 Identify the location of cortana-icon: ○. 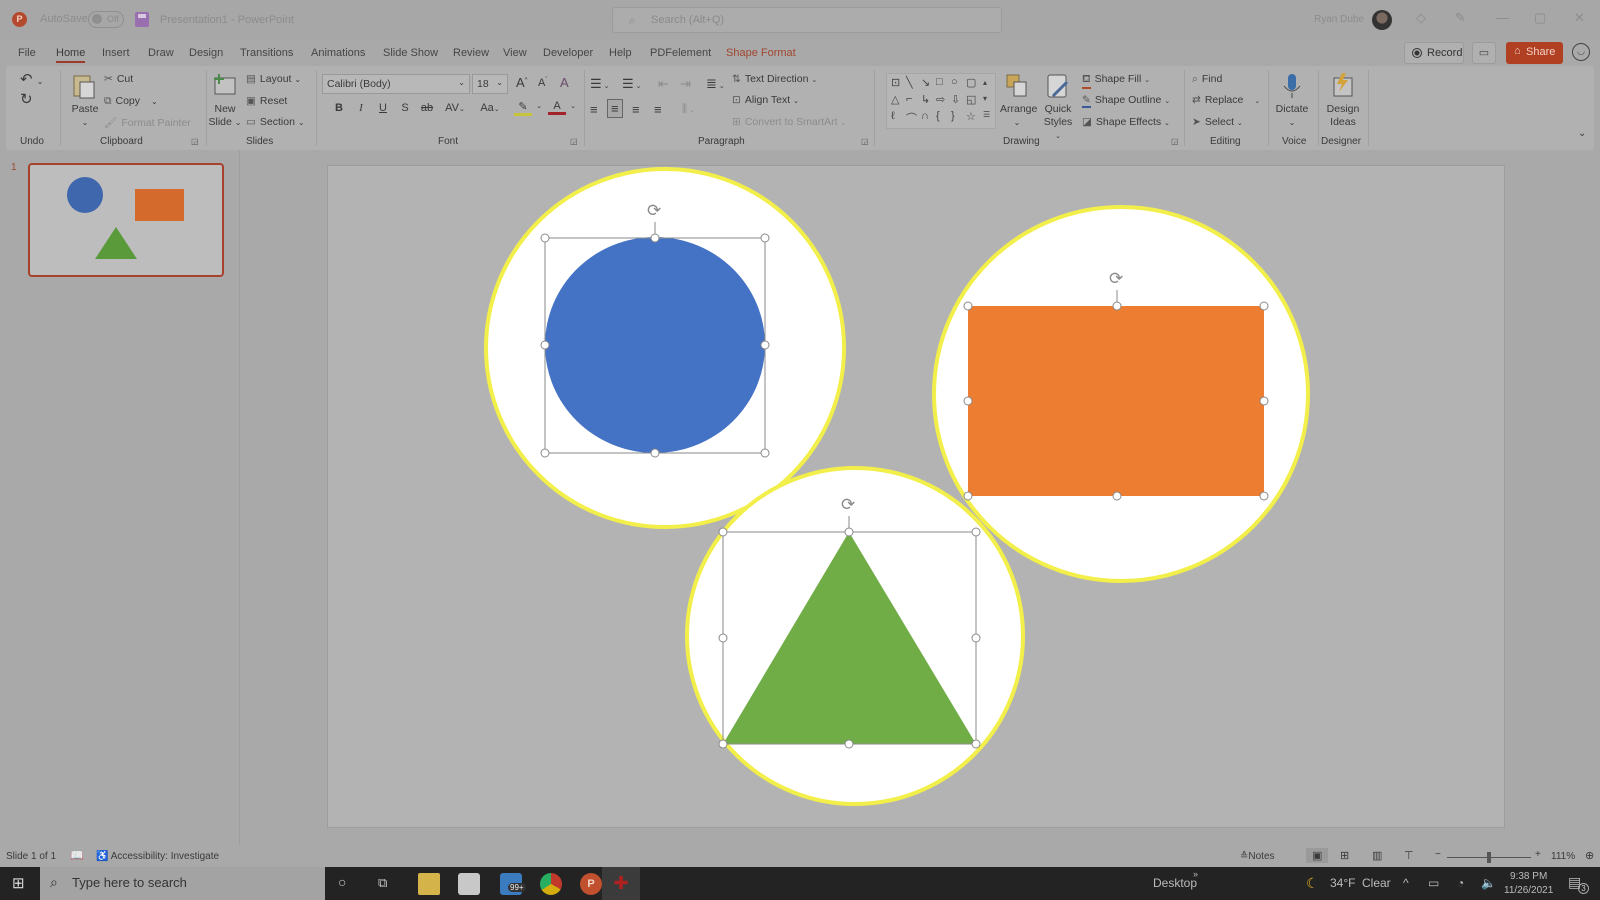
(342, 882).